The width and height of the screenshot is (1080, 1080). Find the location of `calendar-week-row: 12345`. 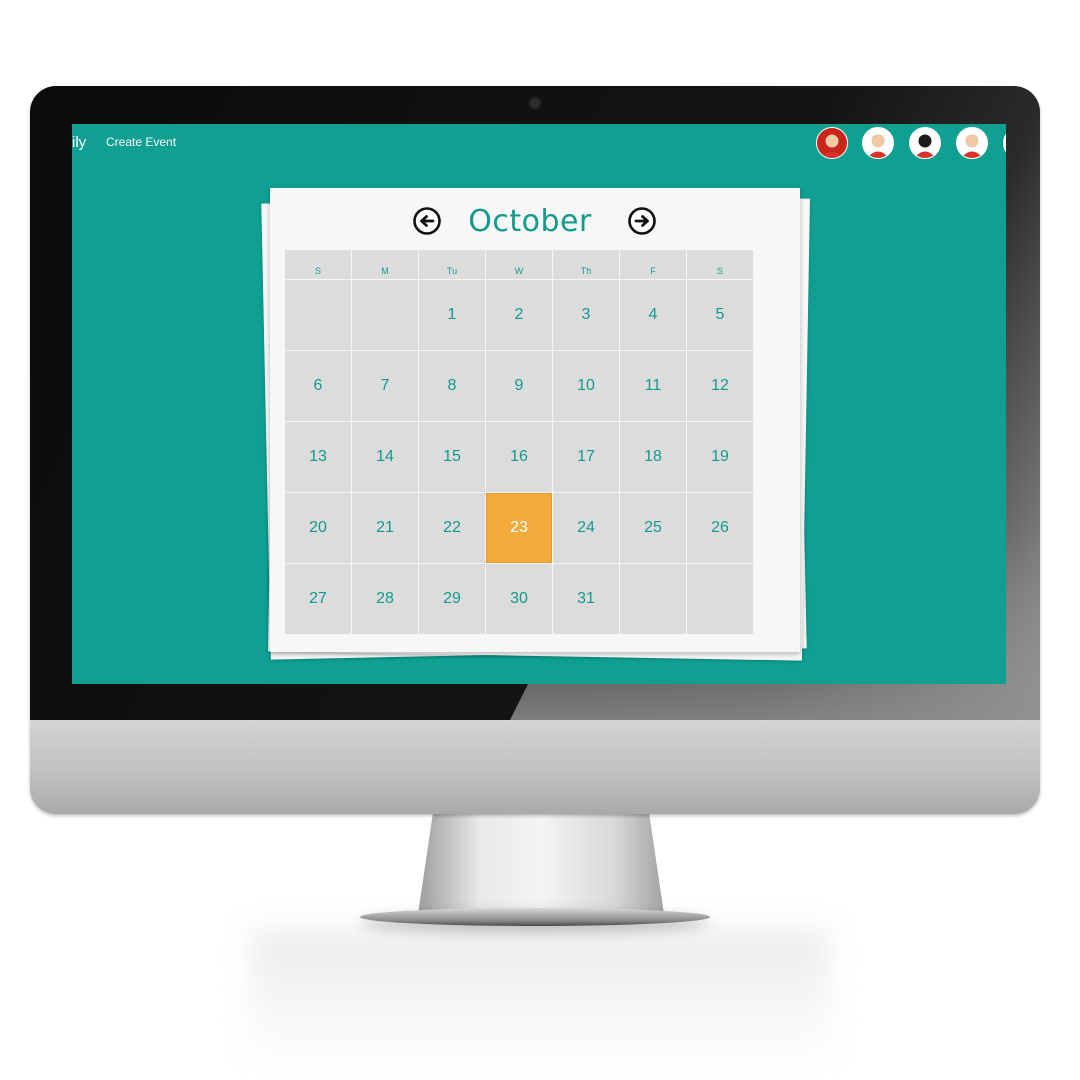

calendar-week-row: 12345 is located at coordinates (520, 315).